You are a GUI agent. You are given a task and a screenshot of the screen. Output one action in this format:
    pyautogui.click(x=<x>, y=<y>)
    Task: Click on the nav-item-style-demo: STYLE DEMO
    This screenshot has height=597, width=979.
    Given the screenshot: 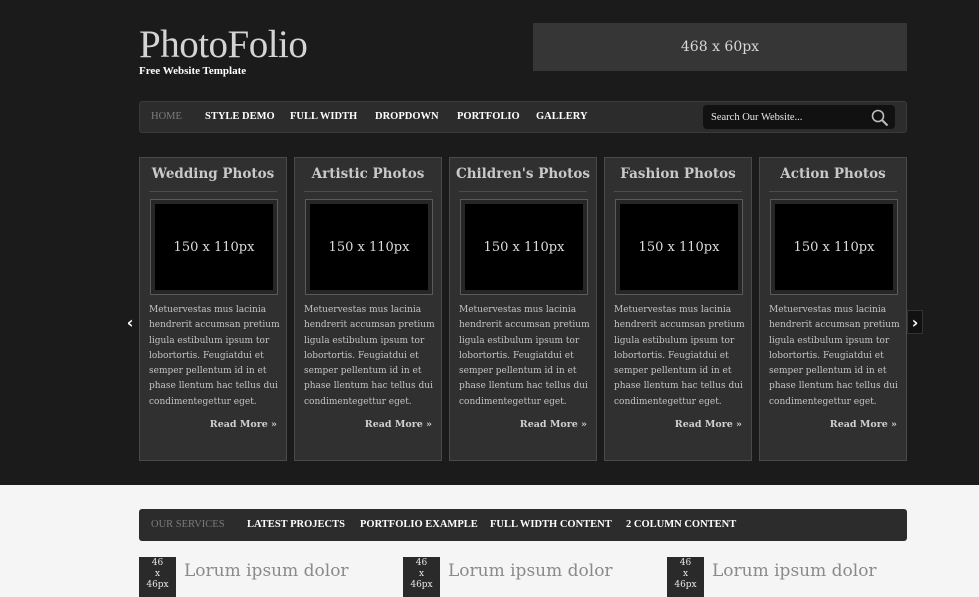 What is the action you would take?
    pyautogui.click(x=240, y=116)
    